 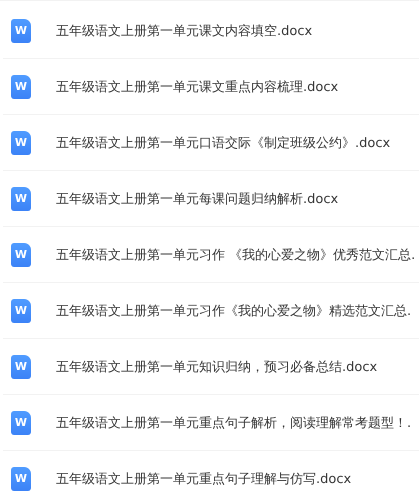 What do you see at coordinates (204, 479) in the screenshot?
I see `file-name: 五年级语文上册第一单元重点句子理解与仿写.docx` at bounding box center [204, 479].